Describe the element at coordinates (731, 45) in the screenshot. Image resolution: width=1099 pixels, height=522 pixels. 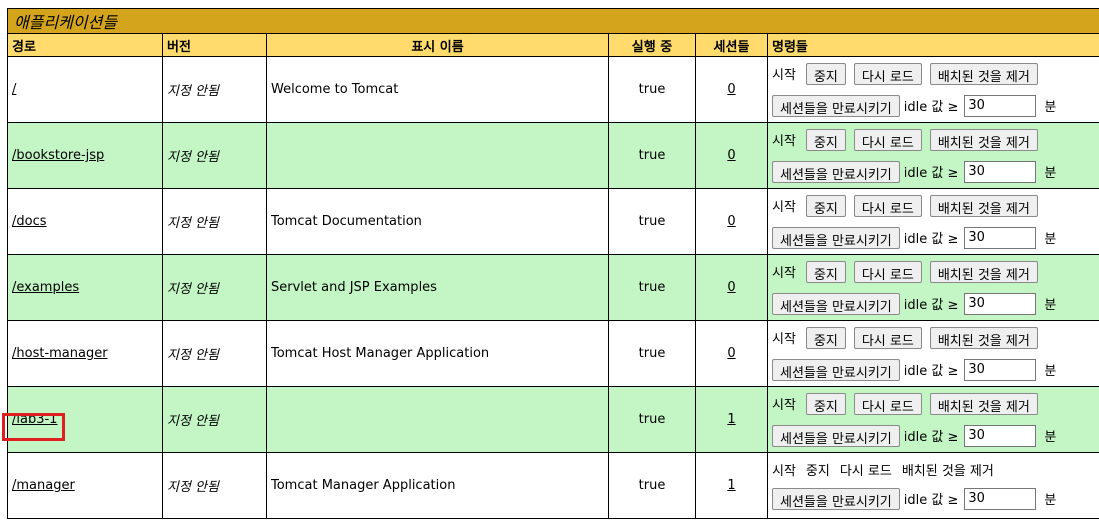
I see `column-header-sessions: 세션들` at that location.